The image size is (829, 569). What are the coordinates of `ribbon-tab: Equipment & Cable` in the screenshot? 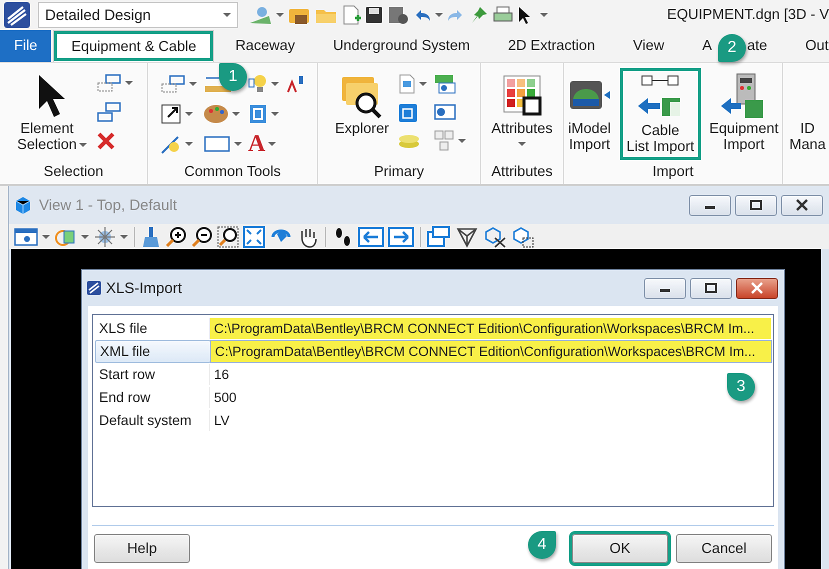 It's located at (133, 46).